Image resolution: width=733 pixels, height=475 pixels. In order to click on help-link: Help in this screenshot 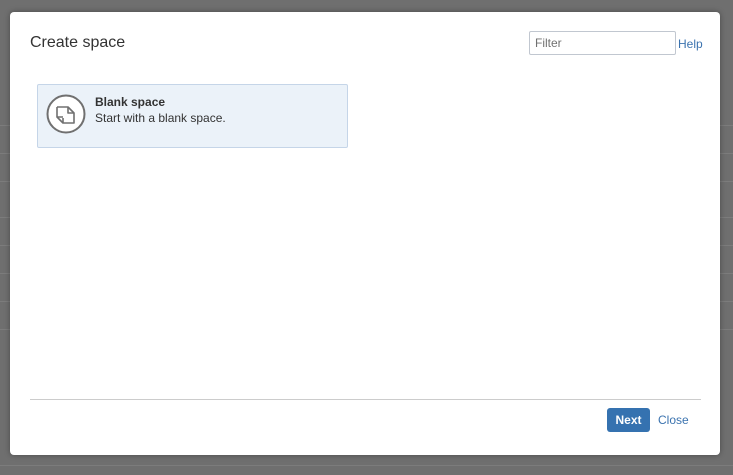, I will do `click(690, 44)`.